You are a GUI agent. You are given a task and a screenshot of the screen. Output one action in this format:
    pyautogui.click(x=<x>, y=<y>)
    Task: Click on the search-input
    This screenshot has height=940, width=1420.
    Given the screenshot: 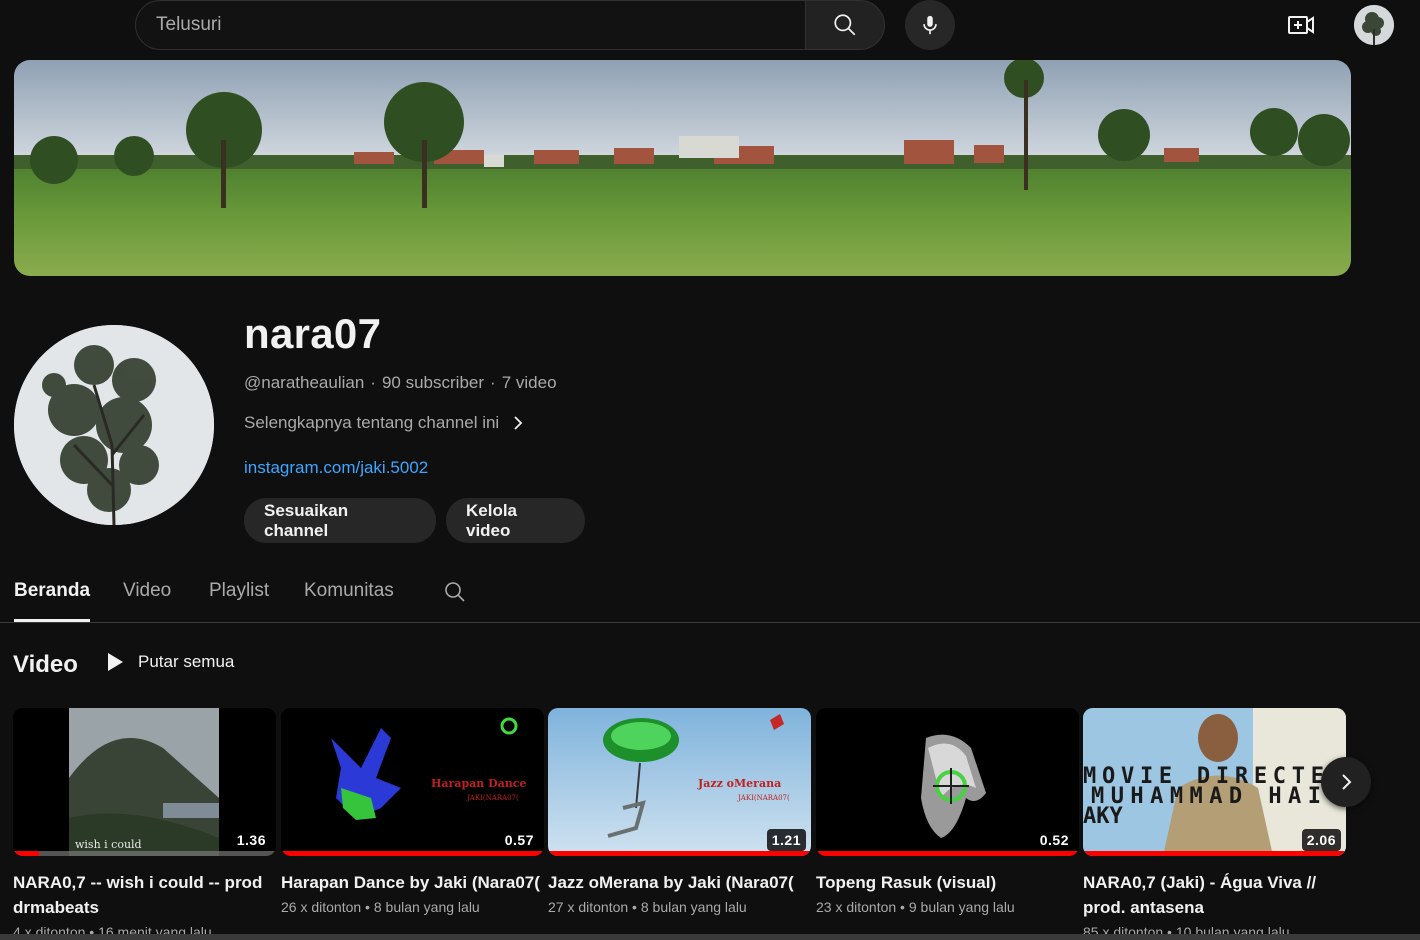 What is the action you would take?
    pyautogui.click(x=481, y=25)
    